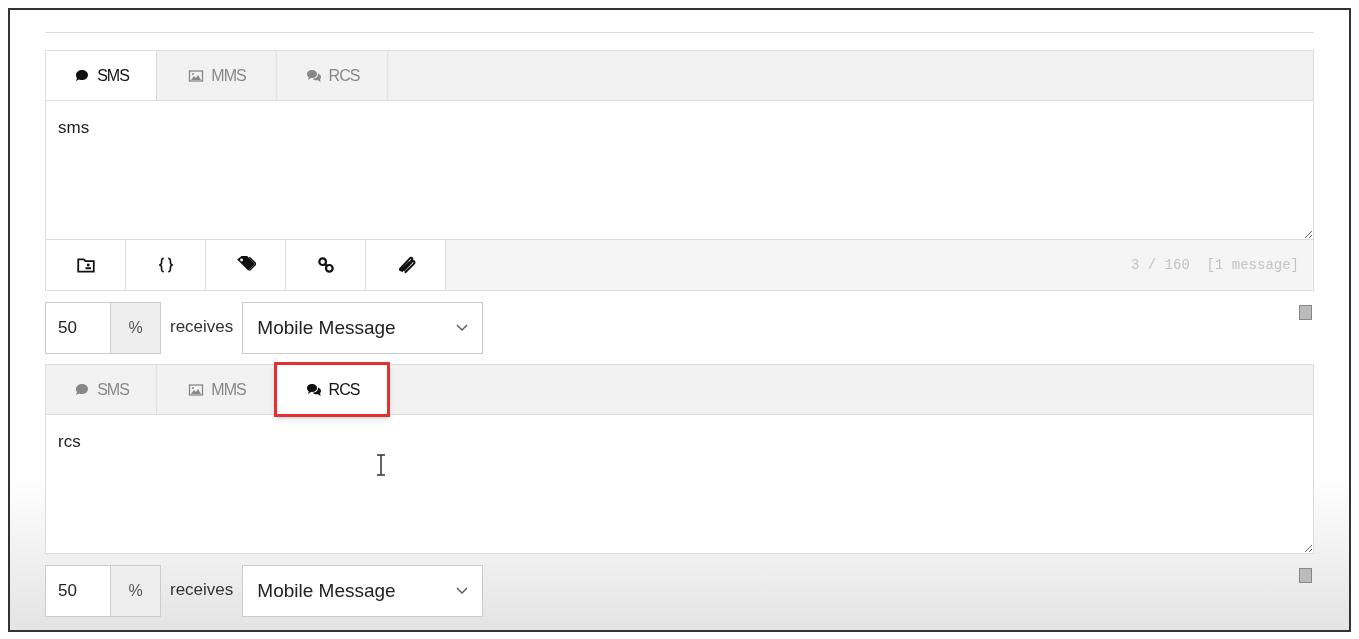  I want to click on link-icon, so click(325, 265).